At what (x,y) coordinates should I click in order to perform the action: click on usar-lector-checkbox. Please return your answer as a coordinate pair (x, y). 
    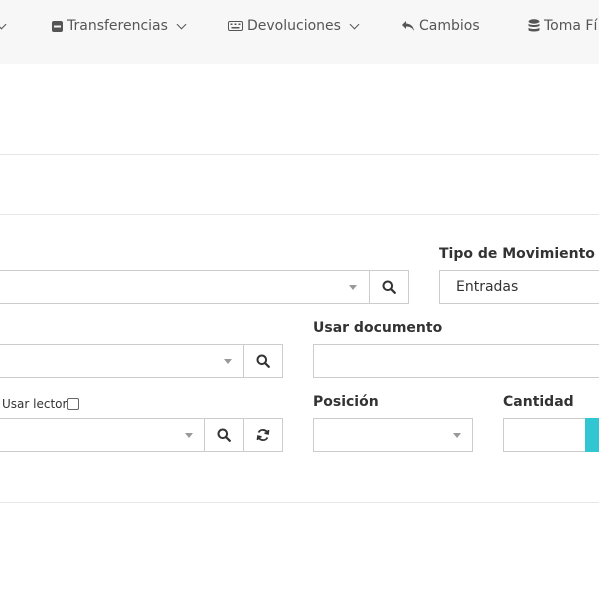
    Looking at the image, I should click on (73, 404).